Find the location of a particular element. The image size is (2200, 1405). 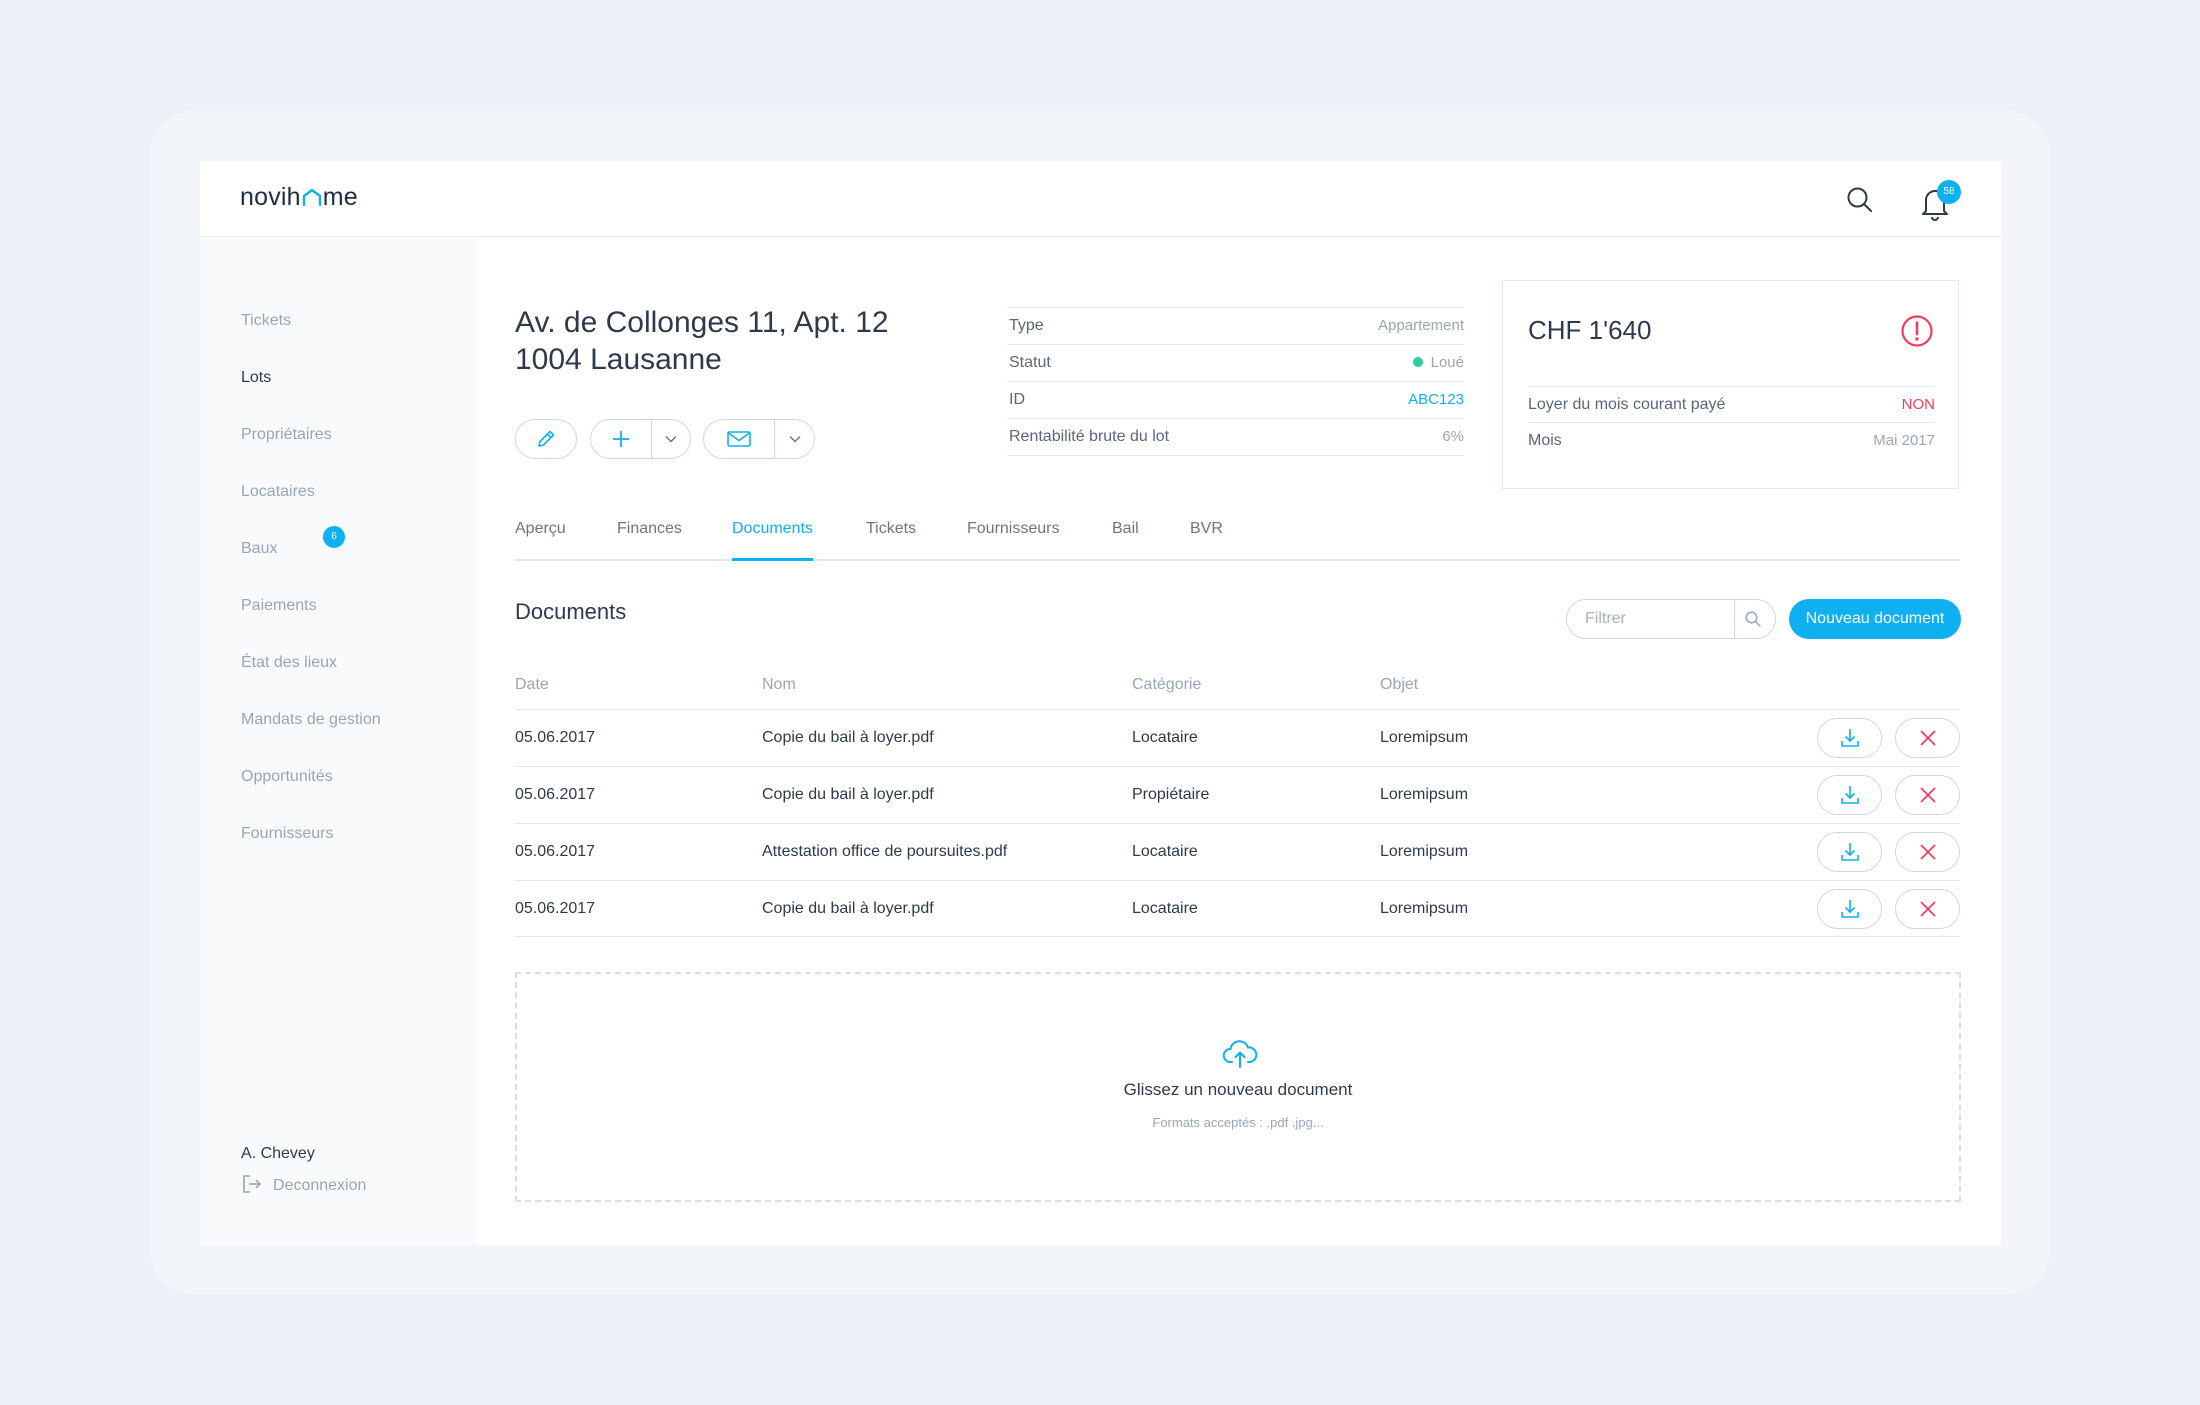

pencil-icon is located at coordinates (546, 439).